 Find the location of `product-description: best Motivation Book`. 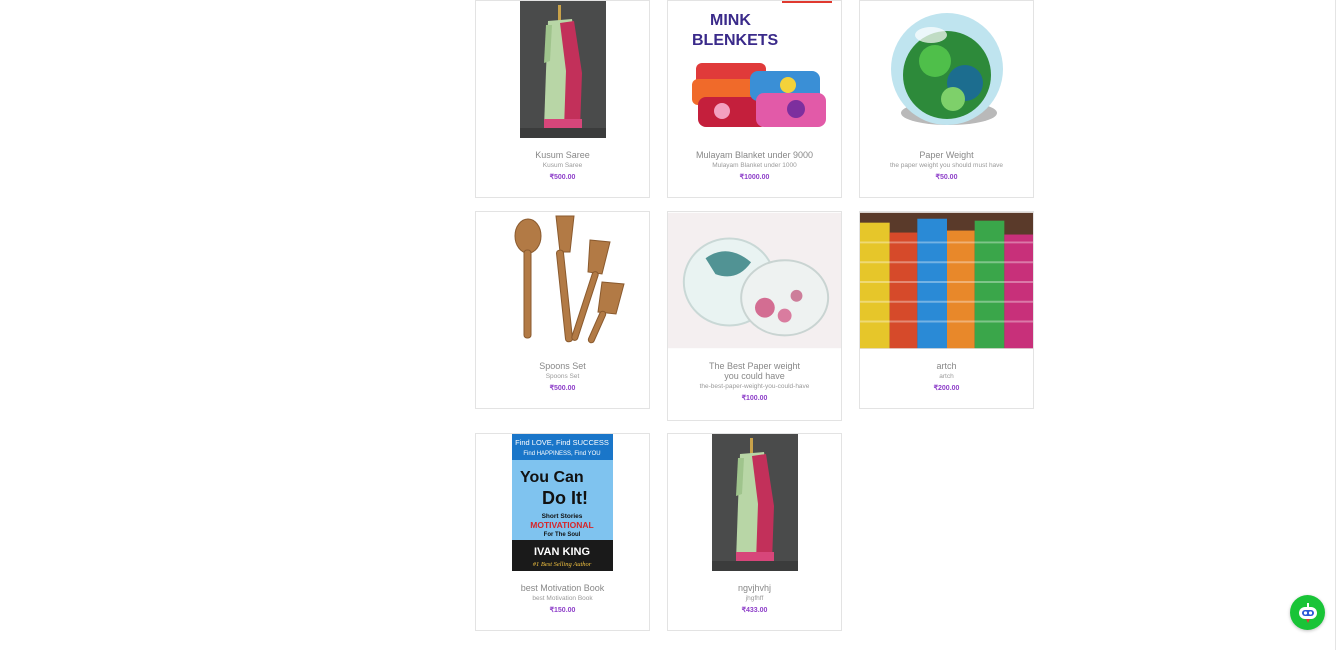

product-description: best Motivation Book is located at coordinates (562, 598).